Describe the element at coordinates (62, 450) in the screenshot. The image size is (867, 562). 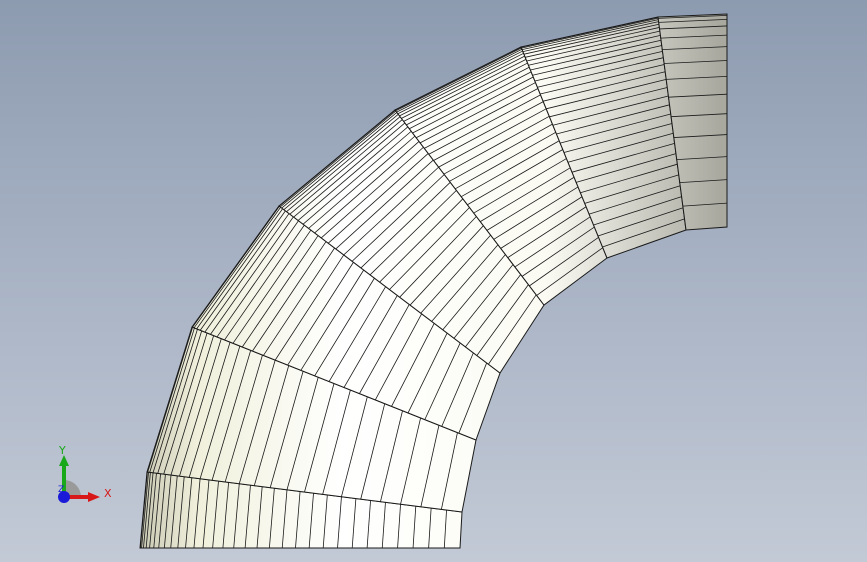
I see `y-axis-label: Y` at that location.